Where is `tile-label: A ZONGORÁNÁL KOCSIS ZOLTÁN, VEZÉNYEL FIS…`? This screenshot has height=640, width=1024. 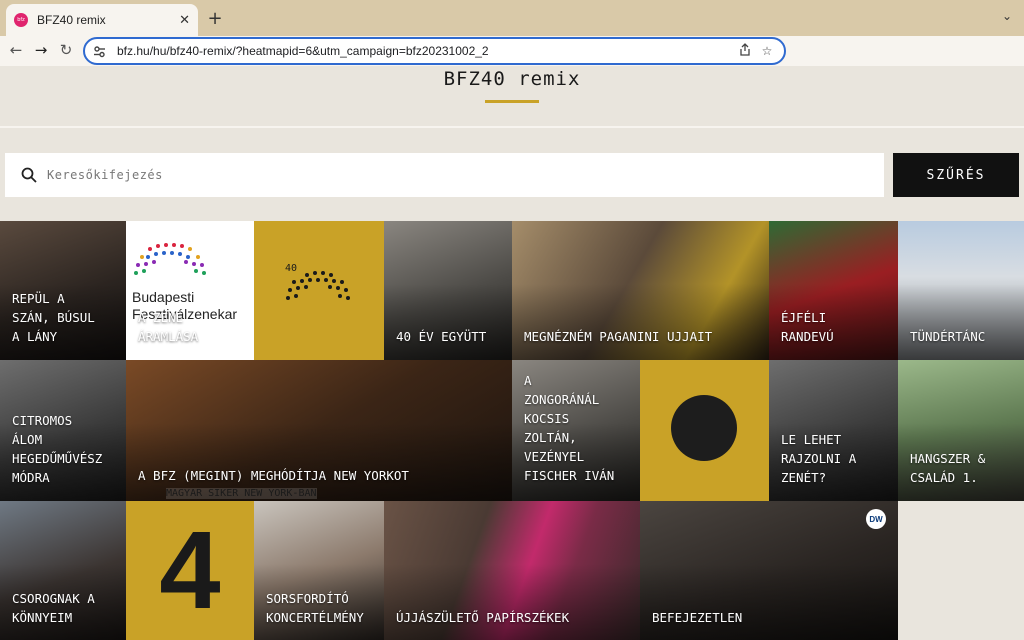 tile-label: A ZONGORÁNÁL KOCSIS ZOLTÁN, VEZÉNYEL FIS… is located at coordinates (569, 428).